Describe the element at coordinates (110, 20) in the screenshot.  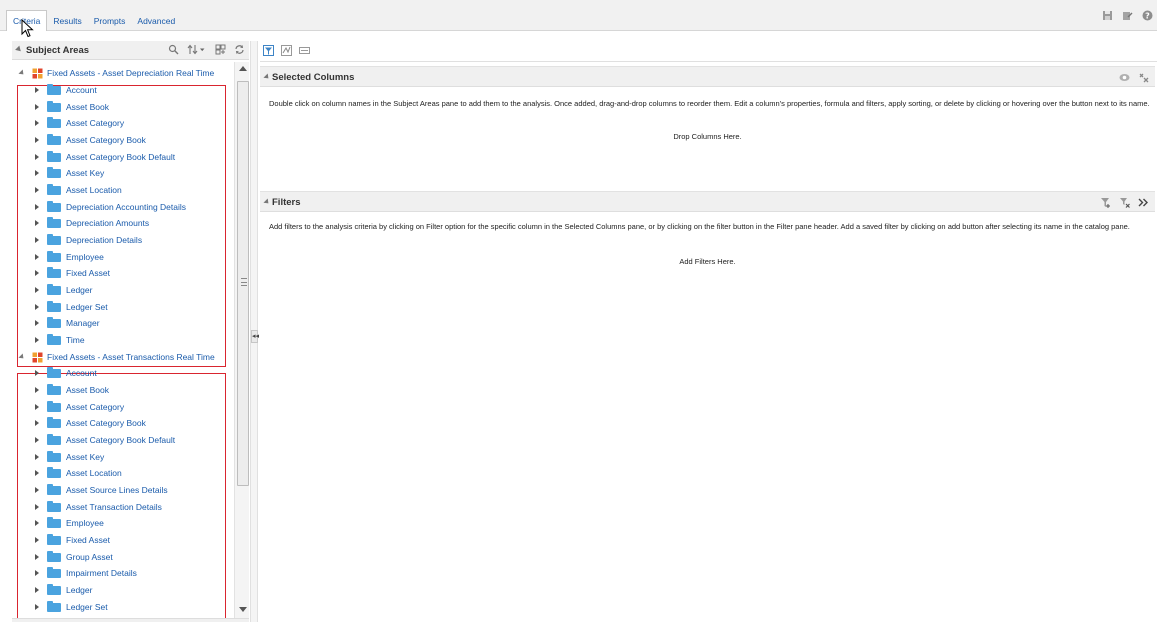
I see `tab-prompts: Prompts` at that location.